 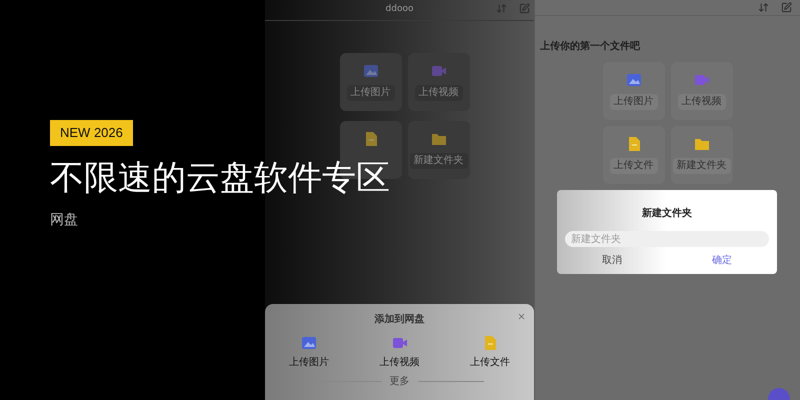 I want to click on banner-title: 不限速的云盘软件专区, so click(x=220, y=178).